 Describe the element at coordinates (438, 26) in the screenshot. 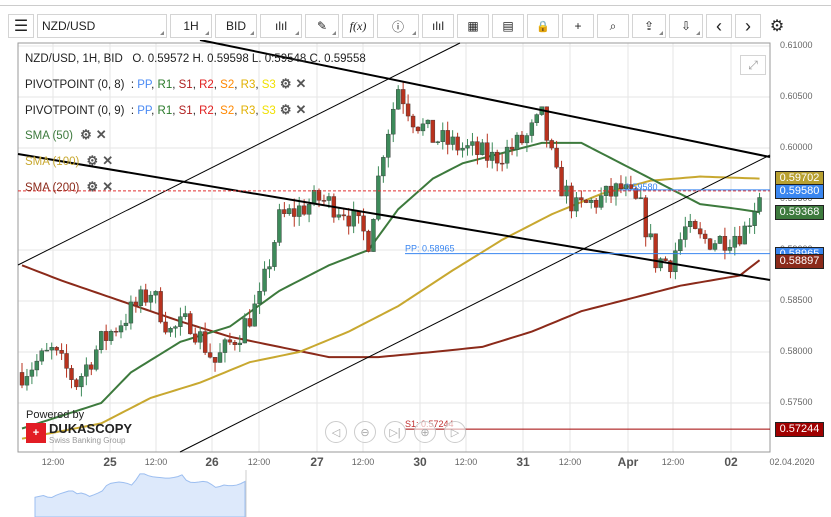

I see `volume-icon: ılıl` at that location.